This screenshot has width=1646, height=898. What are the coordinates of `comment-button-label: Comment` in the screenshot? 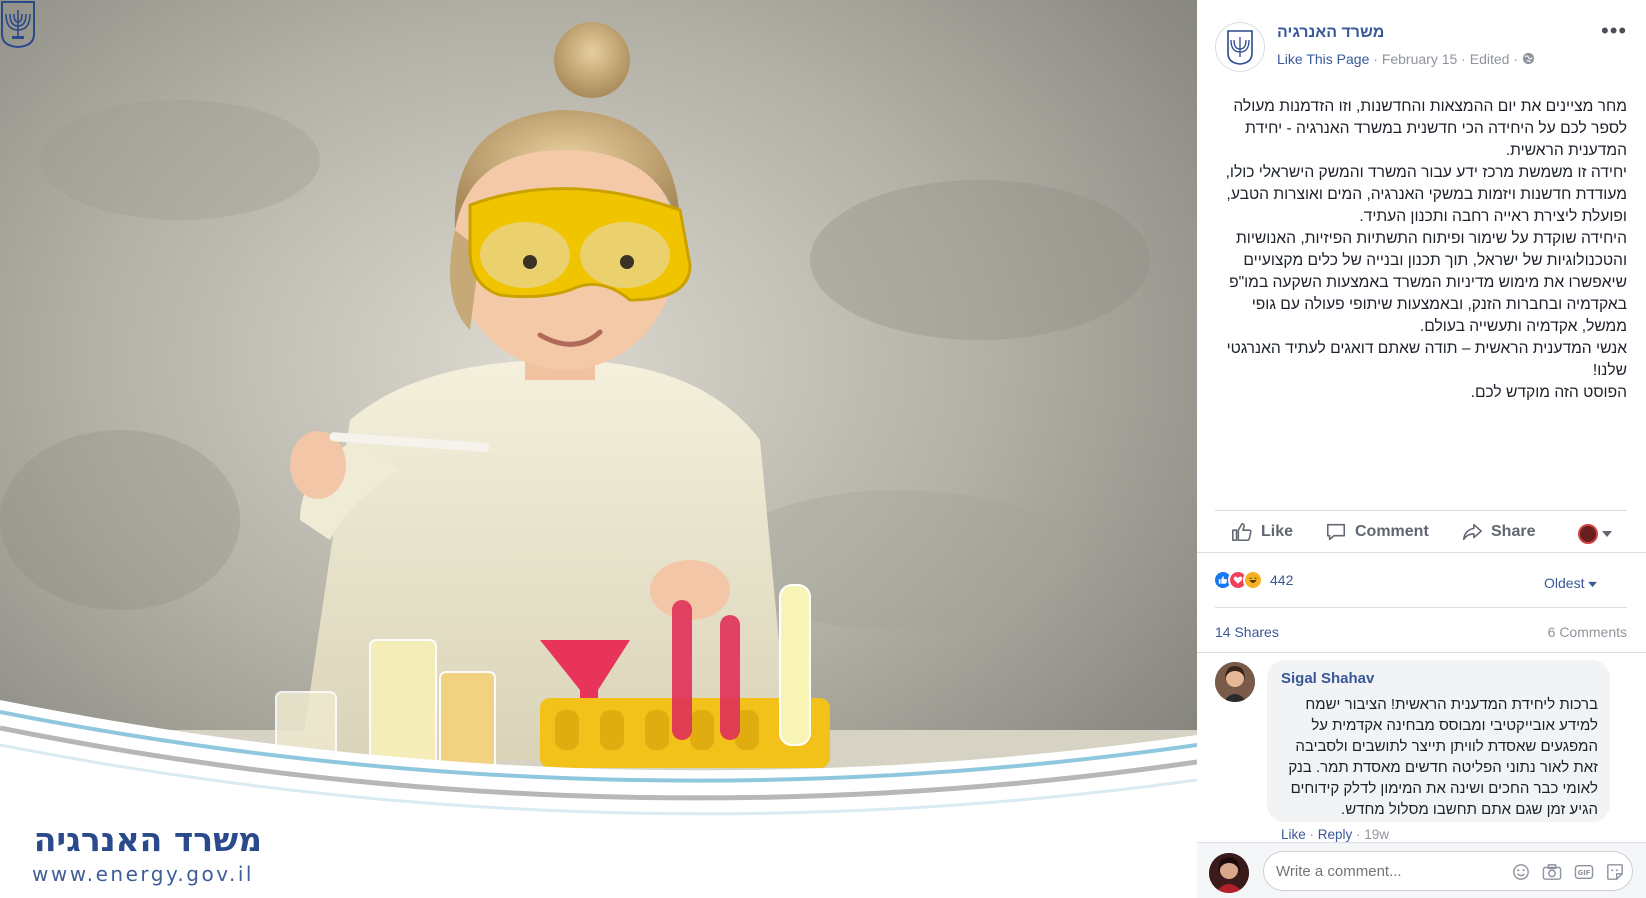 It's located at (1392, 531).